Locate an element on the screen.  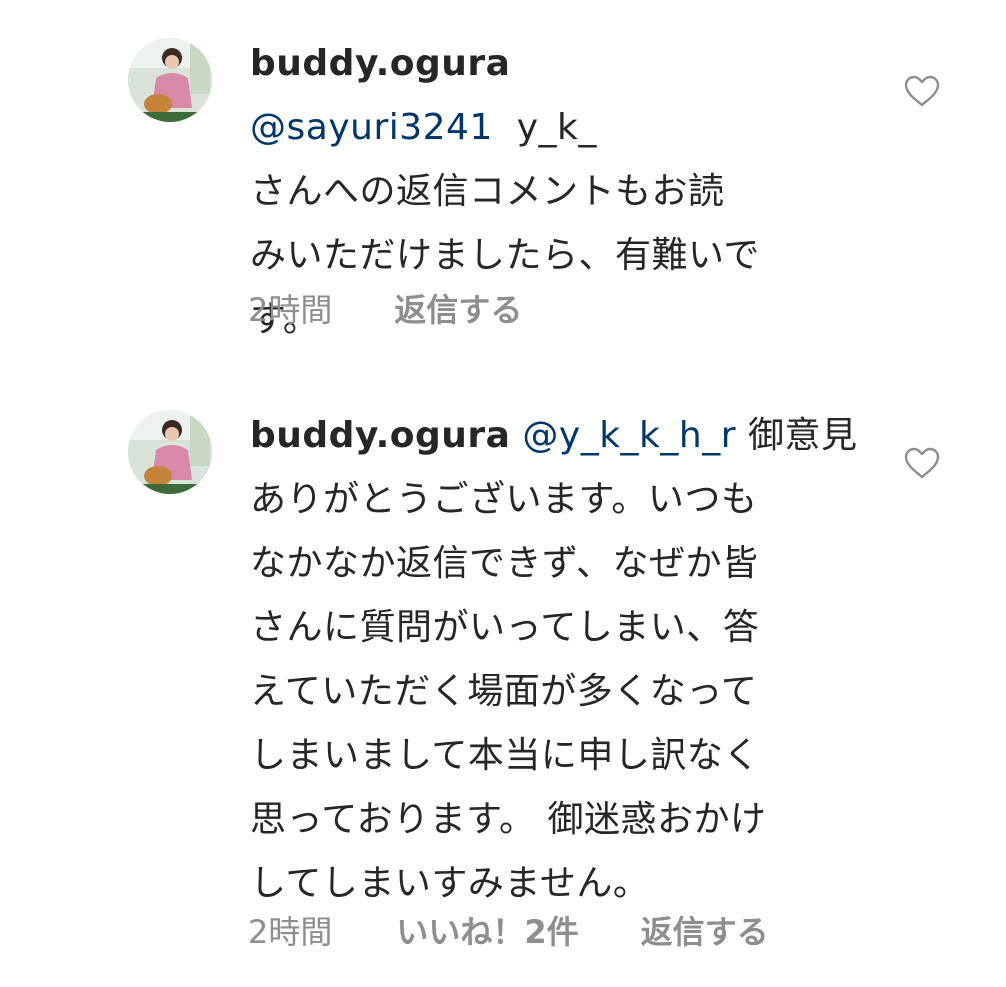
comment-meta: 2時間 返信する is located at coordinates (385, 310).